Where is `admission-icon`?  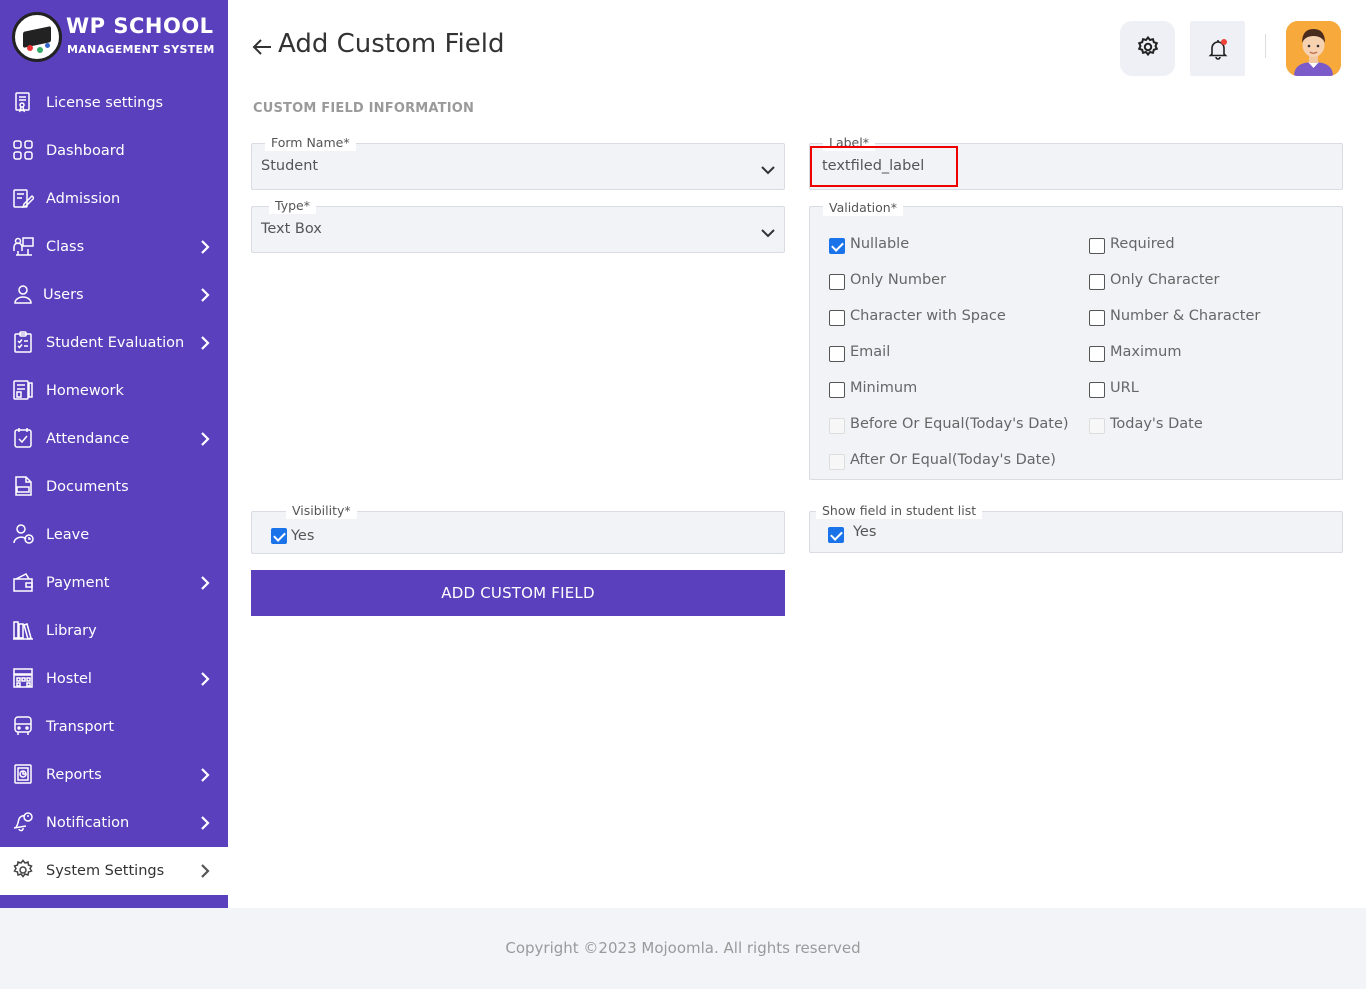 admission-icon is located at coordinates (24, 198).